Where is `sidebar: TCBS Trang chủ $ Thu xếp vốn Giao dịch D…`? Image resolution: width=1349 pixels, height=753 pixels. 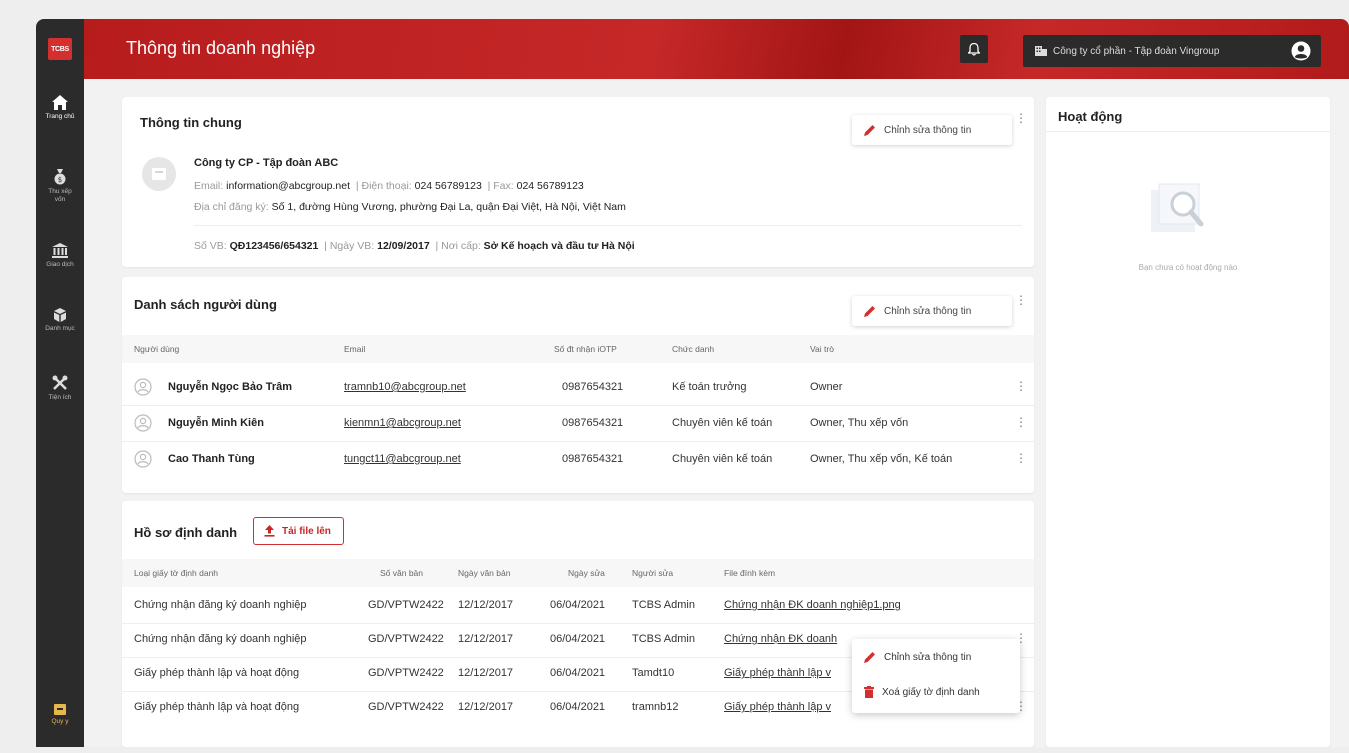
sidebar: TCBS Trang chủ $ Thu xếp vốn Giao dịch D… is located at coordinates (60, 383).